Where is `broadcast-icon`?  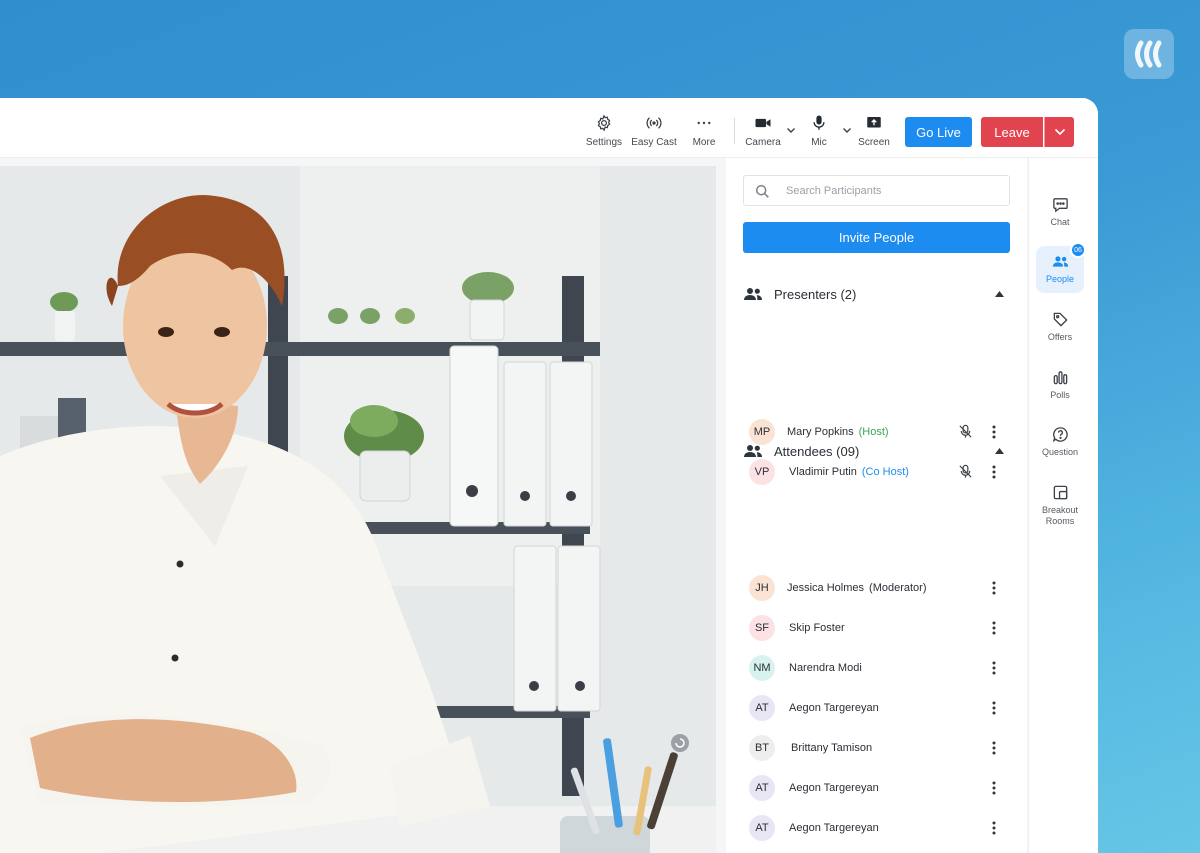
broadcast-icon is located at coordinates (654, 123).